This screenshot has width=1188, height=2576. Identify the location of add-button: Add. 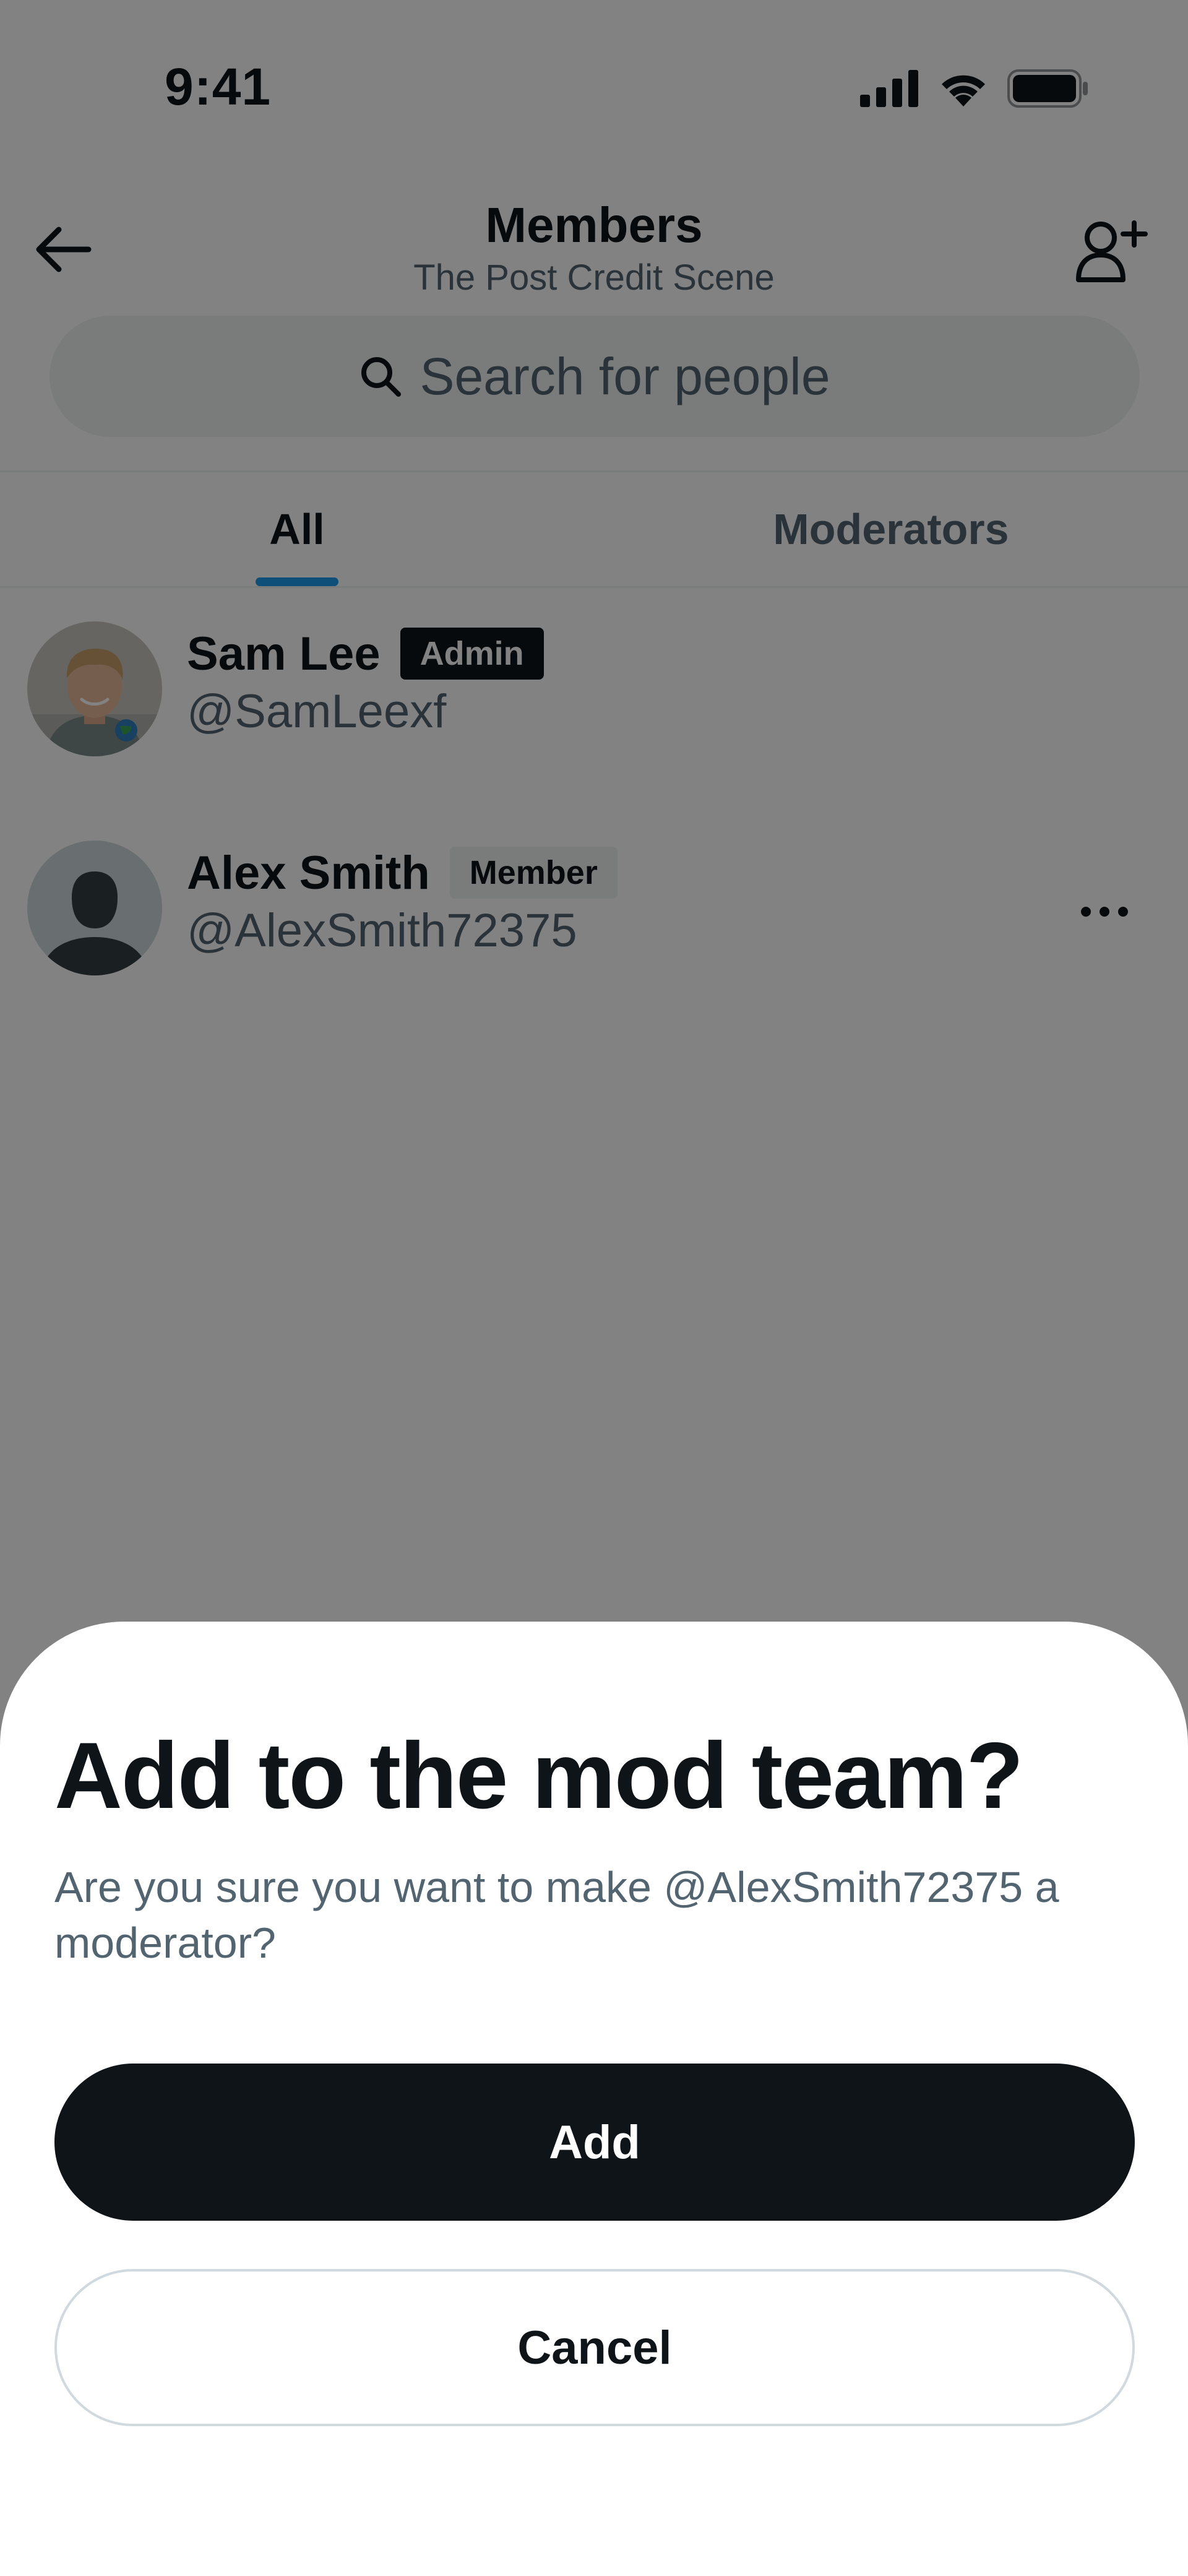
(594, 2142).